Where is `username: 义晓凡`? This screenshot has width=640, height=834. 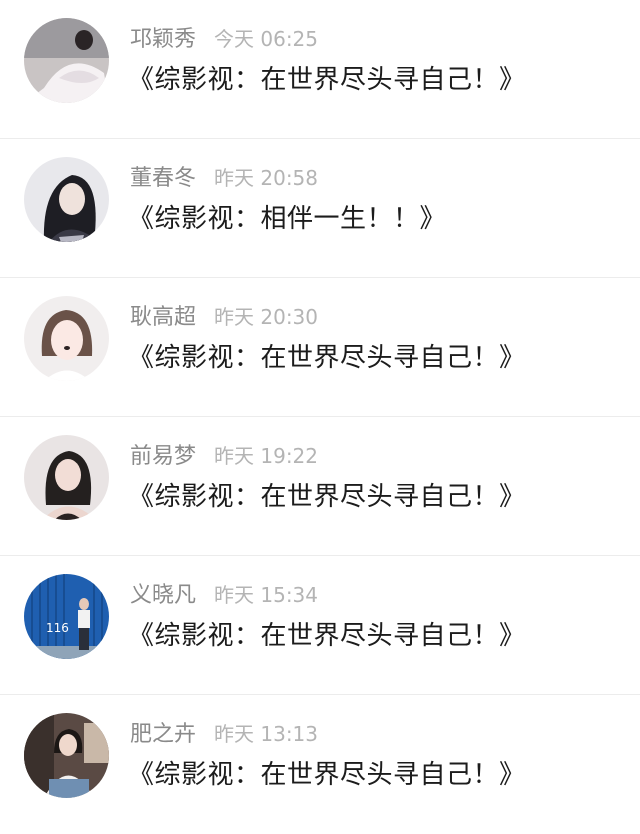
username: 义晓凡 is located at coordinates (163, 595).